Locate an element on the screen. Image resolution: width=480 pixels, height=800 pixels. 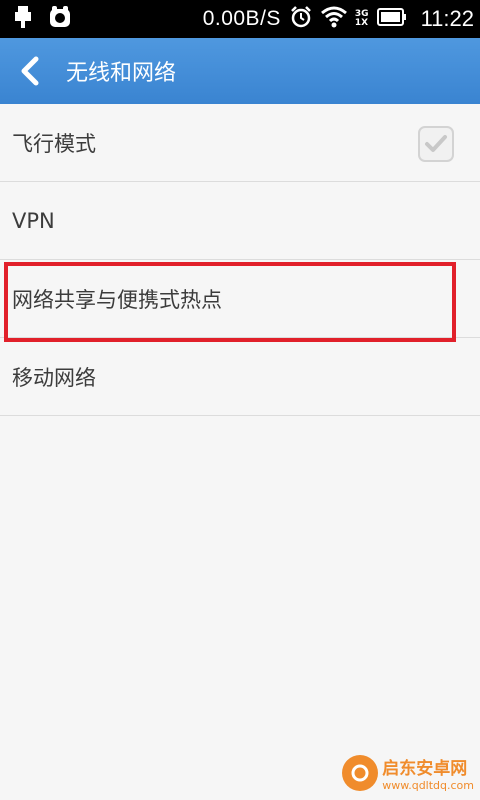
settings-item-label: 移动网络 is located at coordinates (54, 377).